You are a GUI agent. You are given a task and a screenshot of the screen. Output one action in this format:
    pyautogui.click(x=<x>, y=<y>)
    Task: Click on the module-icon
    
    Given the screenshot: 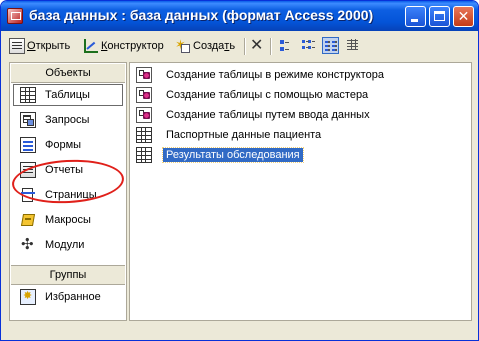 What is the action you would take?
    pyautogui.click(x=28, y=244)
    